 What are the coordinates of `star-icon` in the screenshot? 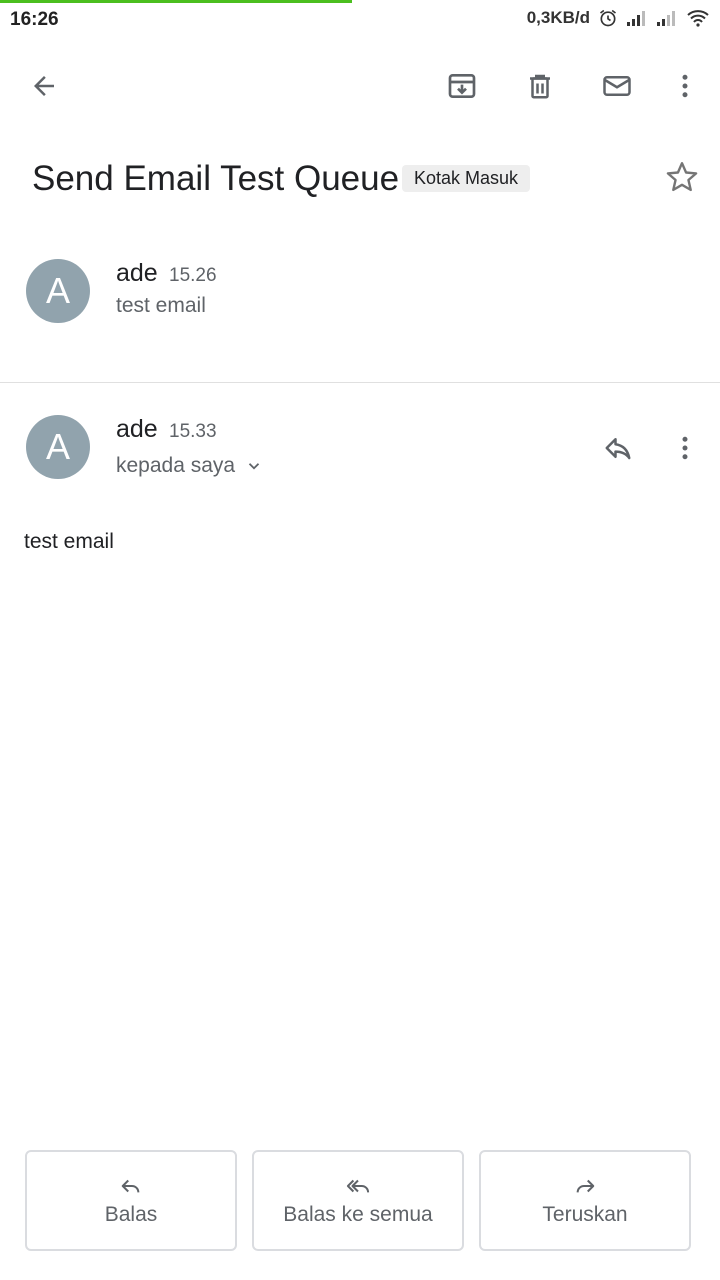 It's located at (682, 177).